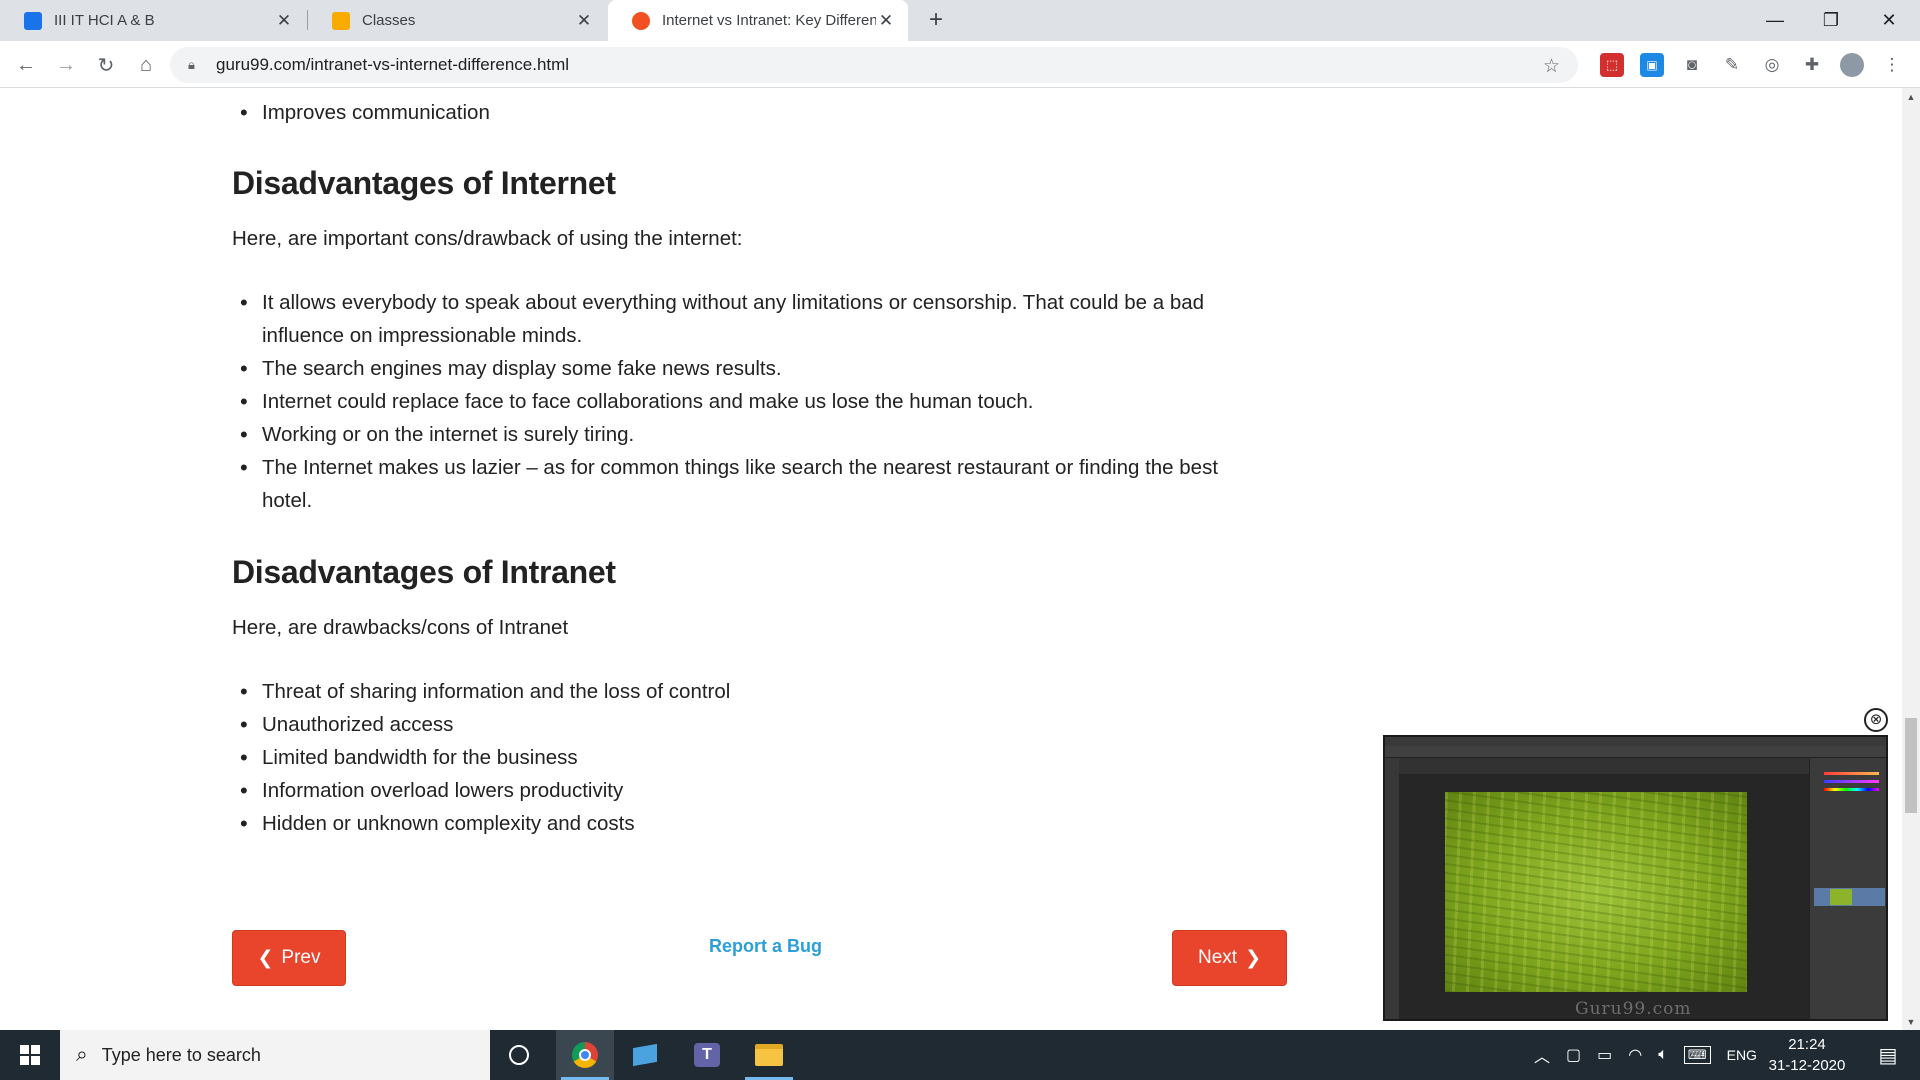 This screenshot has height=1080, width=1920. I want to click on scrollbar-thumb, so click(1911, 765).